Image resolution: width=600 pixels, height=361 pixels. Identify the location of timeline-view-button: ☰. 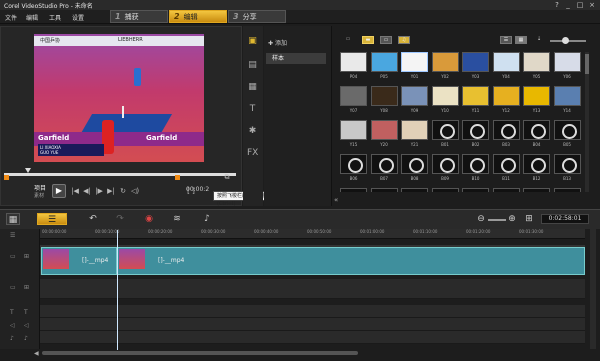
(52, 219).